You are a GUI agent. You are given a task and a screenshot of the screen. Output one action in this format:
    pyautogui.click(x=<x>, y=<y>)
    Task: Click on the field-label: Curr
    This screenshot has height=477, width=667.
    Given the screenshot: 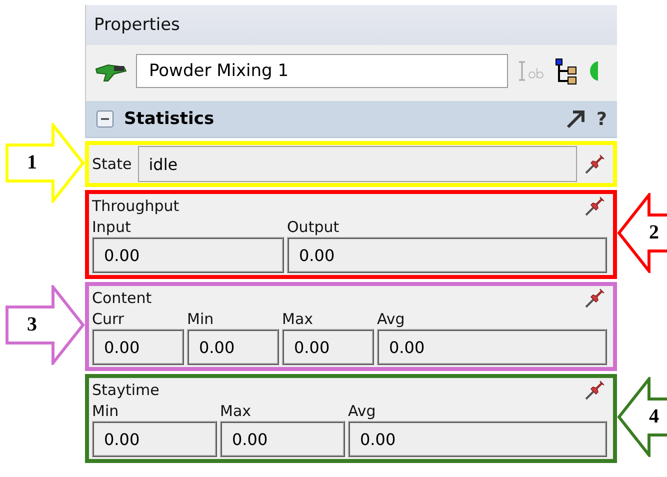 What is the action you would take?
    pyautogui.click(x=109, y=319)
    